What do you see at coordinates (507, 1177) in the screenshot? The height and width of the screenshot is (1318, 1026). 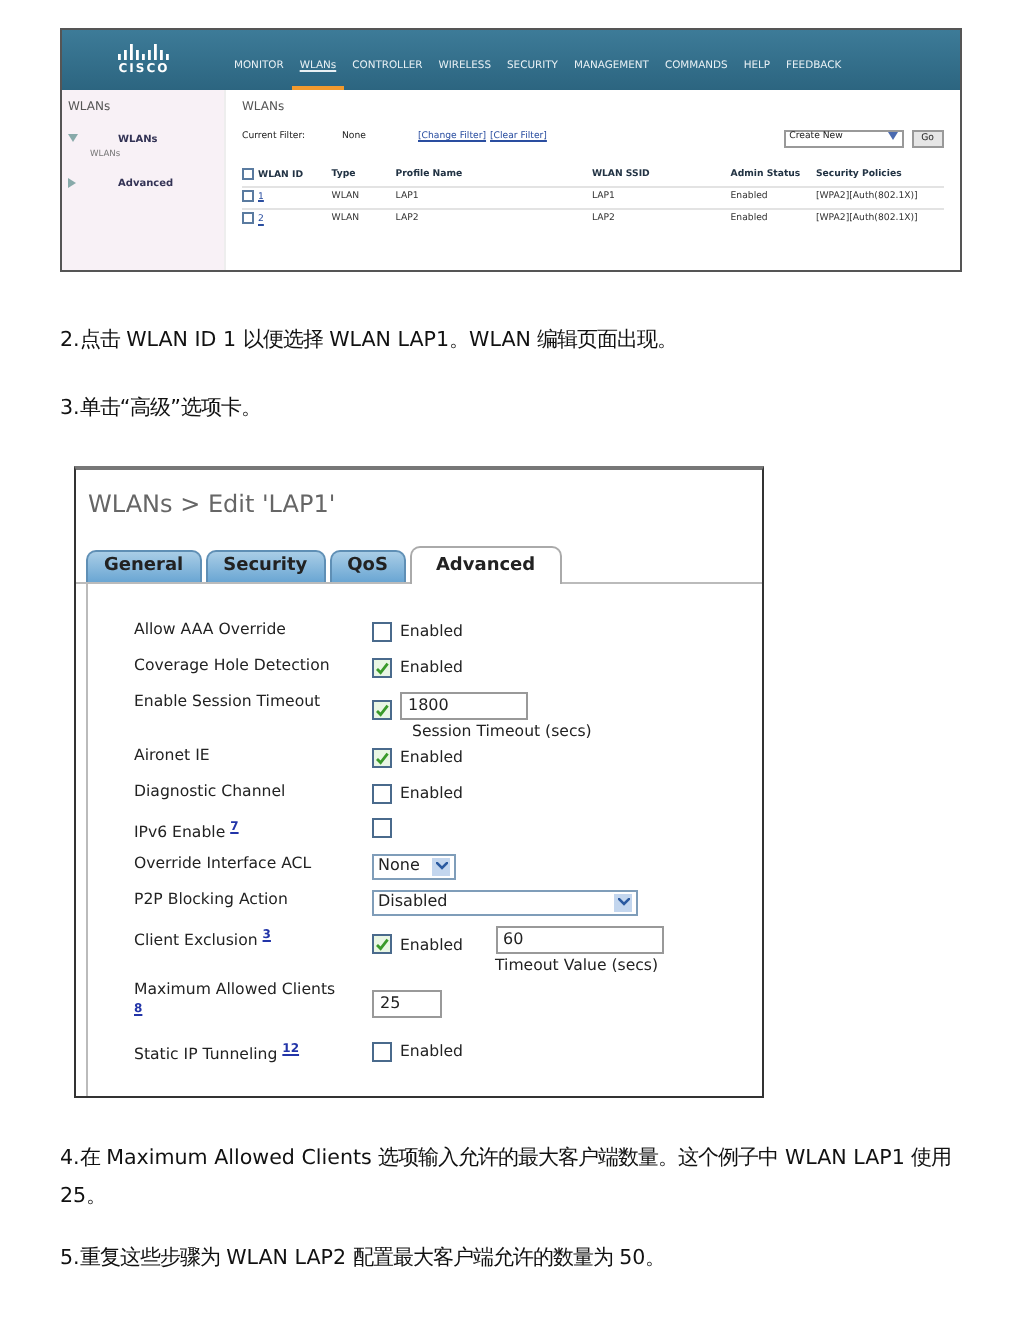 I see `step-text: 4.在 Maximum Allowed Clients 选项输入允许的最大客户端数量。这个例子中 WLAN LAP1 使用 25。` at bounding box center [507, 1177].